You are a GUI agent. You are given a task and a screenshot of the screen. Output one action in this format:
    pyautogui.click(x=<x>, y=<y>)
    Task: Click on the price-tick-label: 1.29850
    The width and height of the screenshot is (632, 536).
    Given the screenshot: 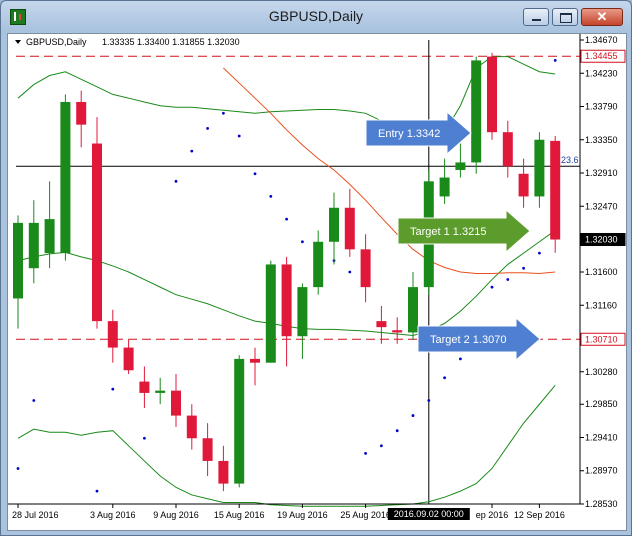 What is the action you would take?
    pyautogui.click(x=601, y=404)
    